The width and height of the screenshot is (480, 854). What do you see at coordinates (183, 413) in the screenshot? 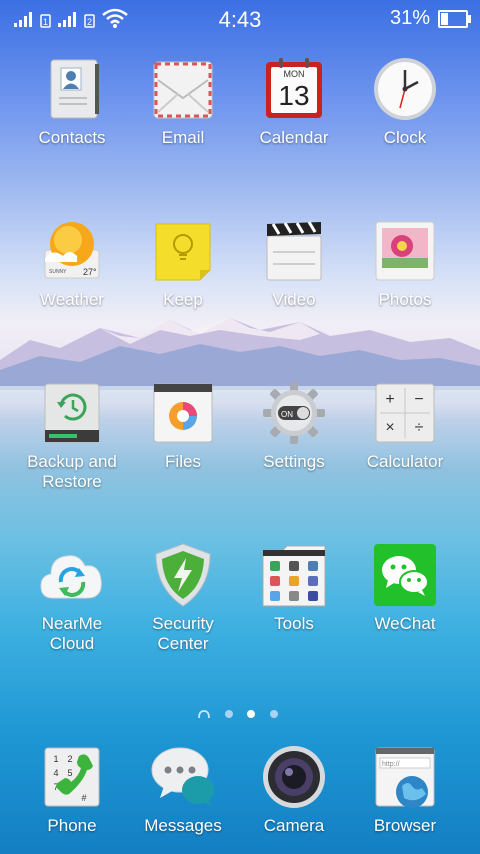
I see `files-icon` at bounding box center [183, 413].